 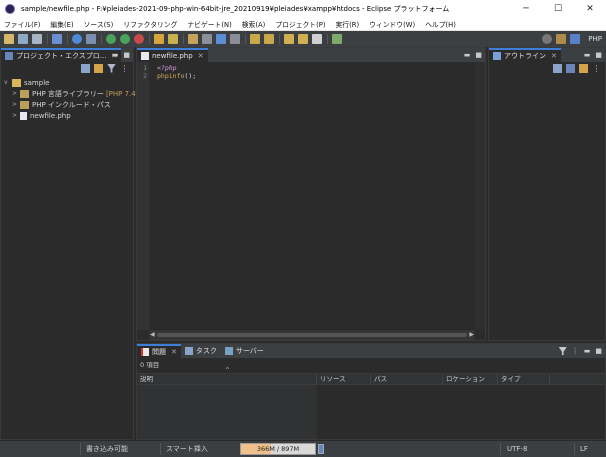 What do you see at coordinates (317, 39) in the screenshot?
I see `forward-icon` at bounding box center [317, 39].